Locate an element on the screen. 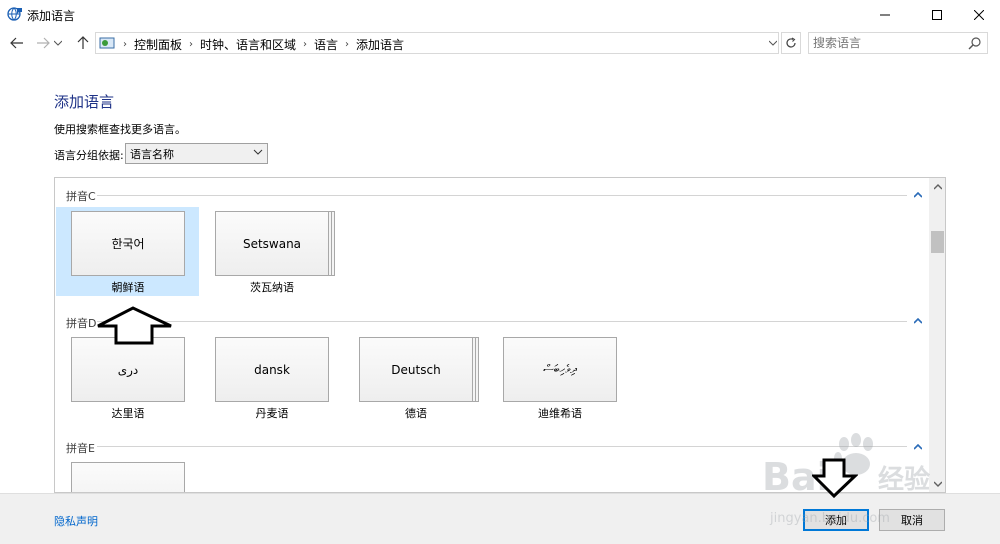  language-tile-dari: دری is located at coordinates (128, 369).